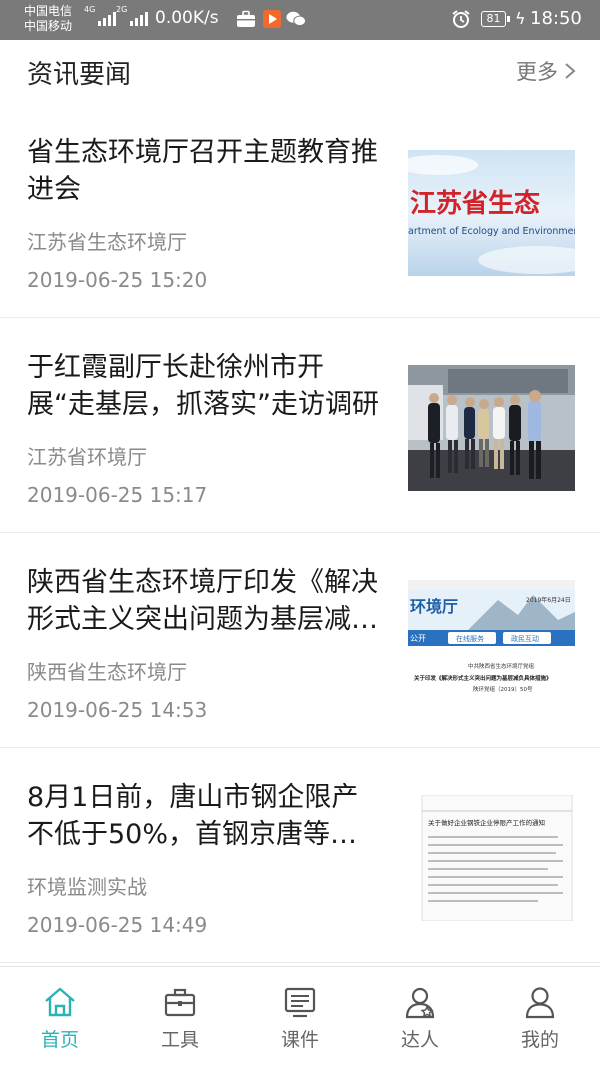 This screenshot has height=1068, width=600. What do you see at coordinates (90, 9) in the screenshot?
I see `network-type-4g: 4G` at bounding box center [90, 9].